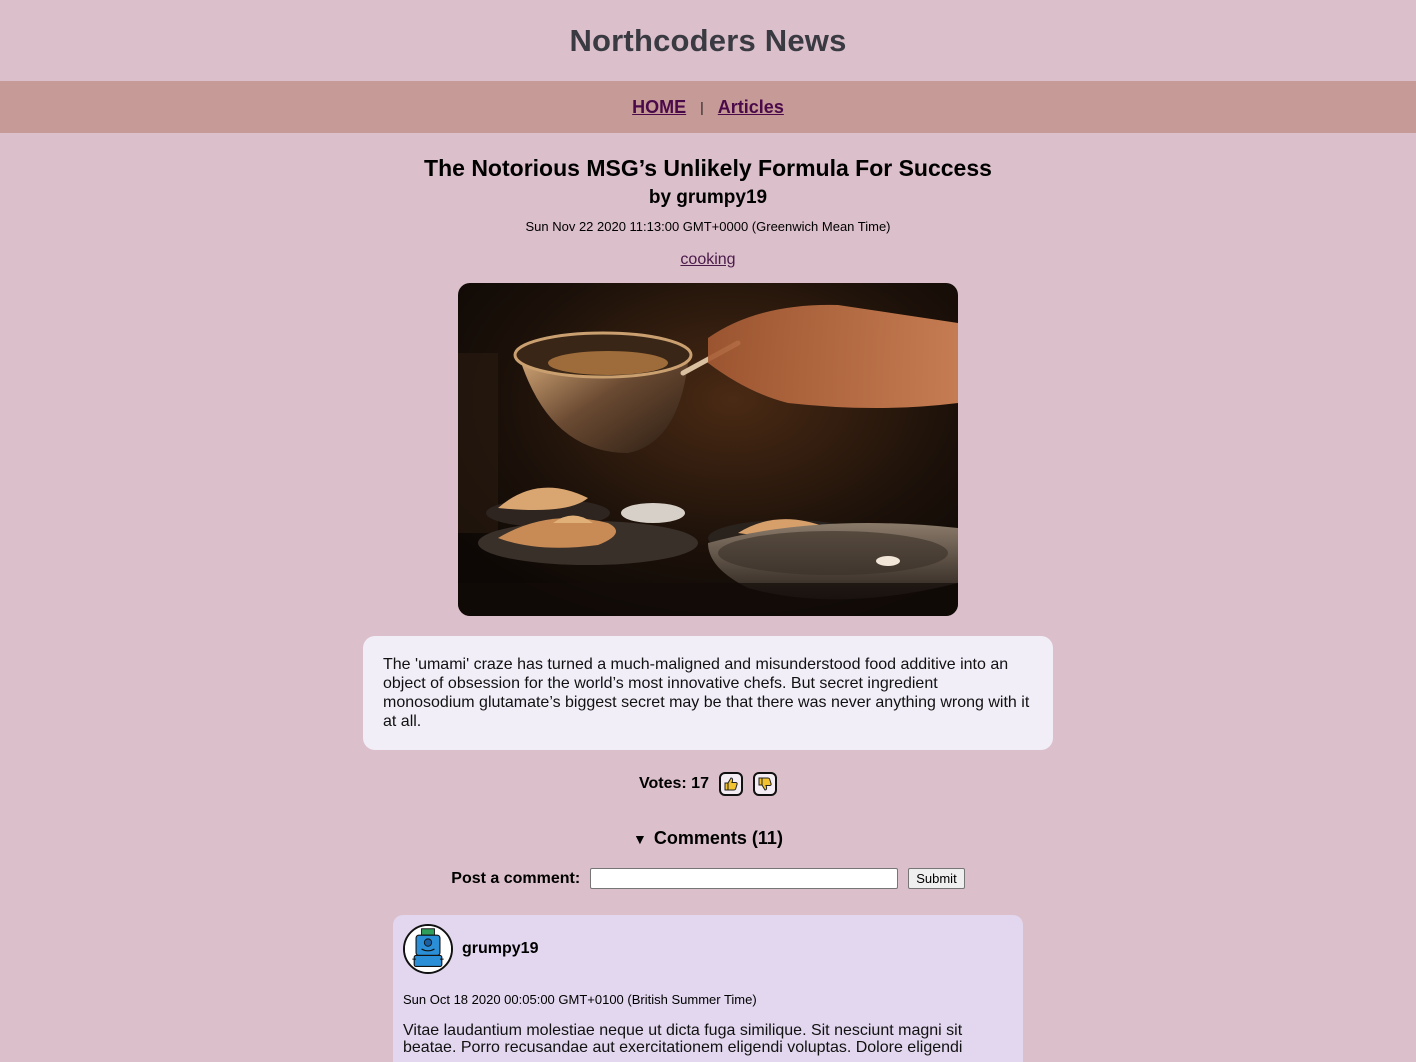  I want to click on downvote-button, so click(764, 784).